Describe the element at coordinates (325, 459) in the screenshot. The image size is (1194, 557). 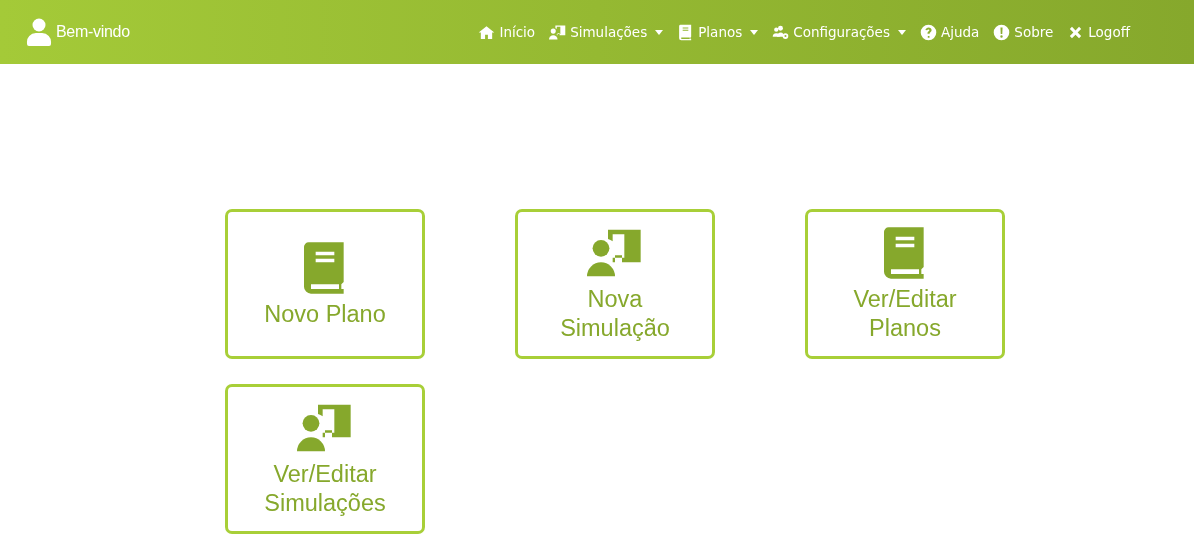
I see `tile-button: Ver/Editar Simulações` at that location.